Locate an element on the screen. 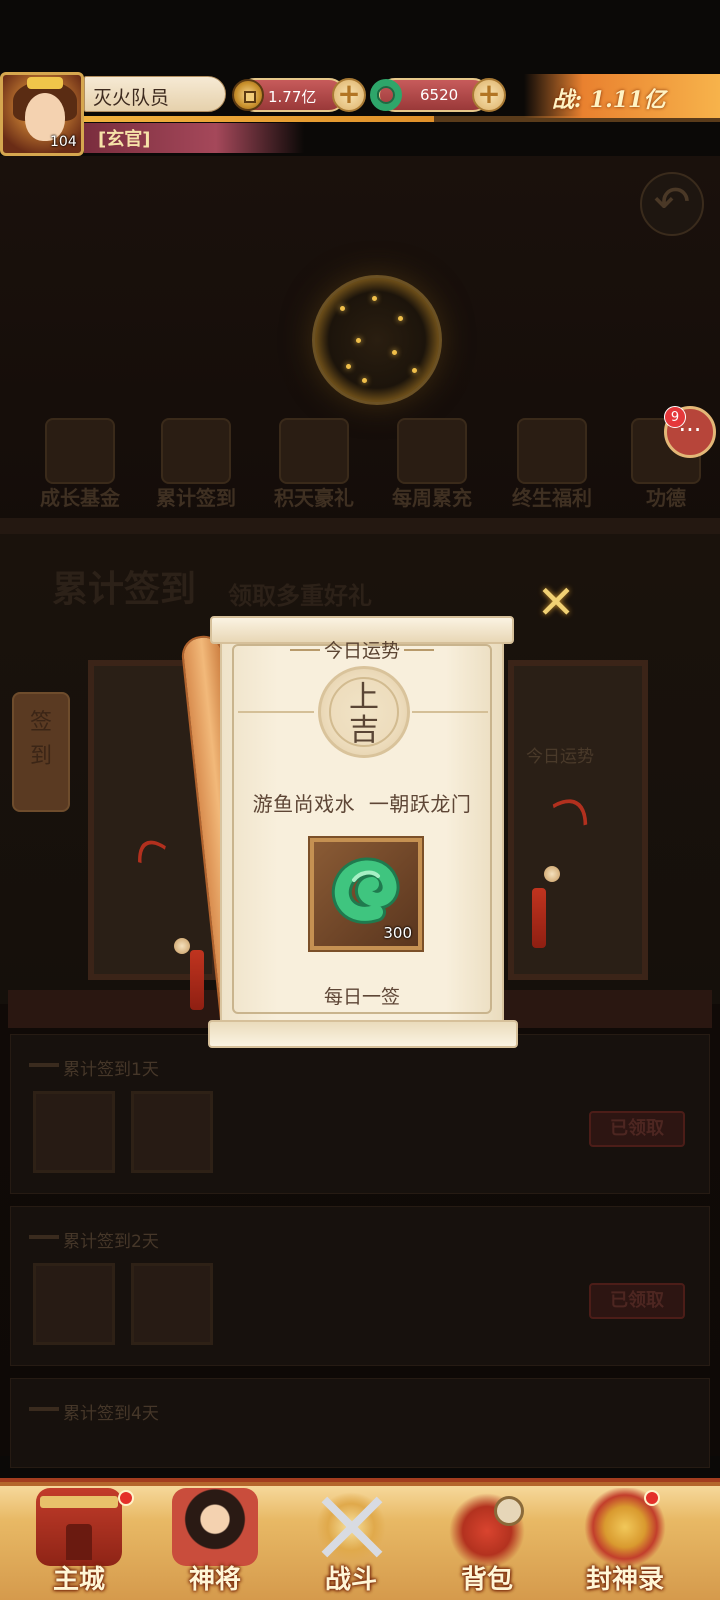  tab-label: 成长基金 is located at coordinates (80, 498).